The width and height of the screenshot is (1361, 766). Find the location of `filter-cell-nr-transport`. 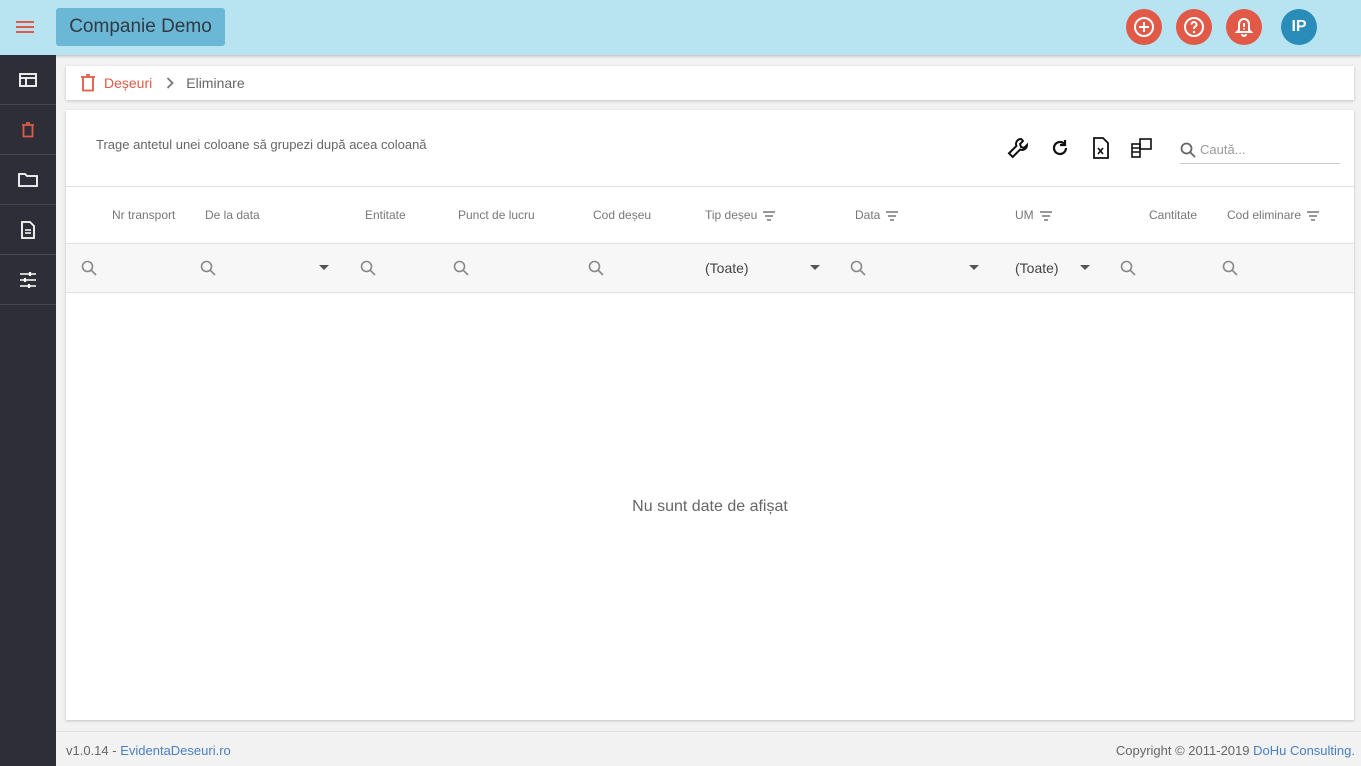

filter-cell-nr-transport is located at coordinates (89, 268).